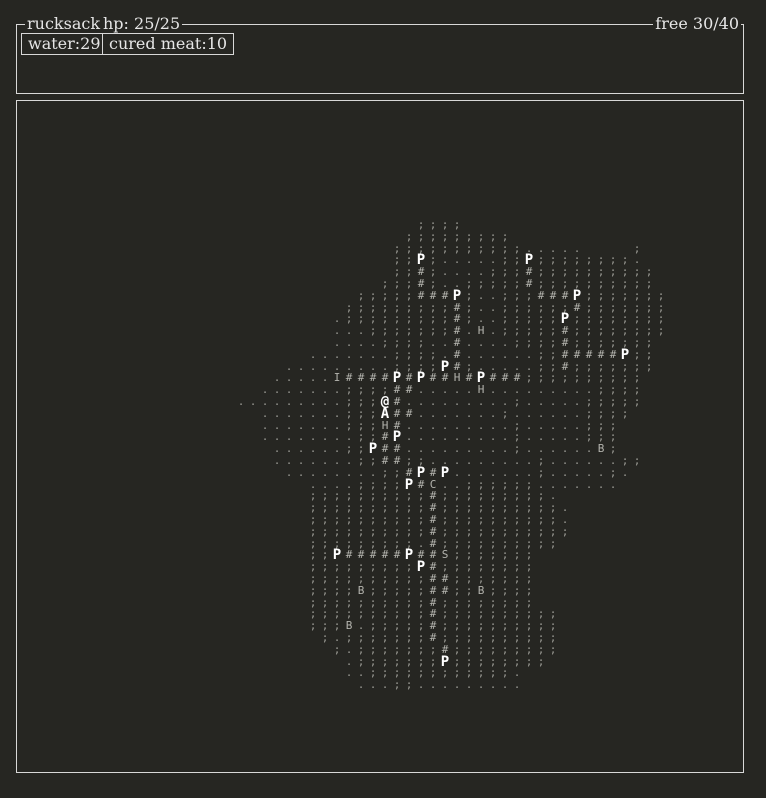 The width and height of the screenshot is (766, 798). What do you see at coordinates (625, 354) in the screenshot?
I see `tile-outpost: P` at bounding box center [625, 354].